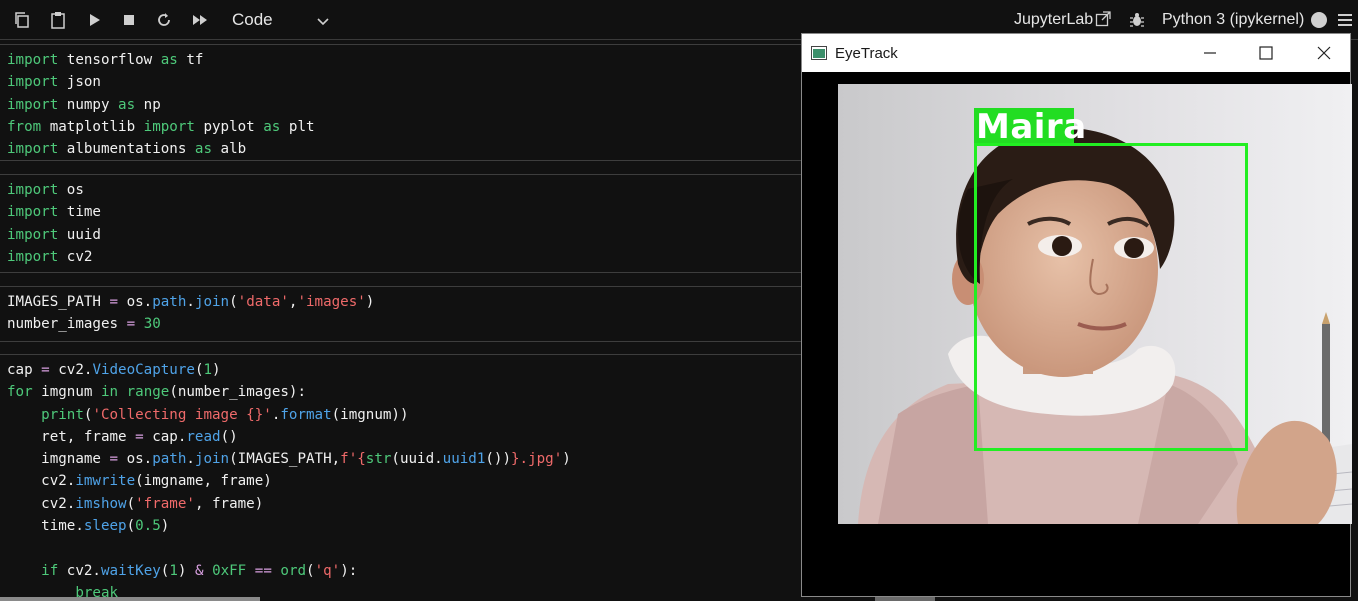 The image size is (1358, 601). I want to click on kernel-name: Python 3 (ipykernel), so click(1233, 20).